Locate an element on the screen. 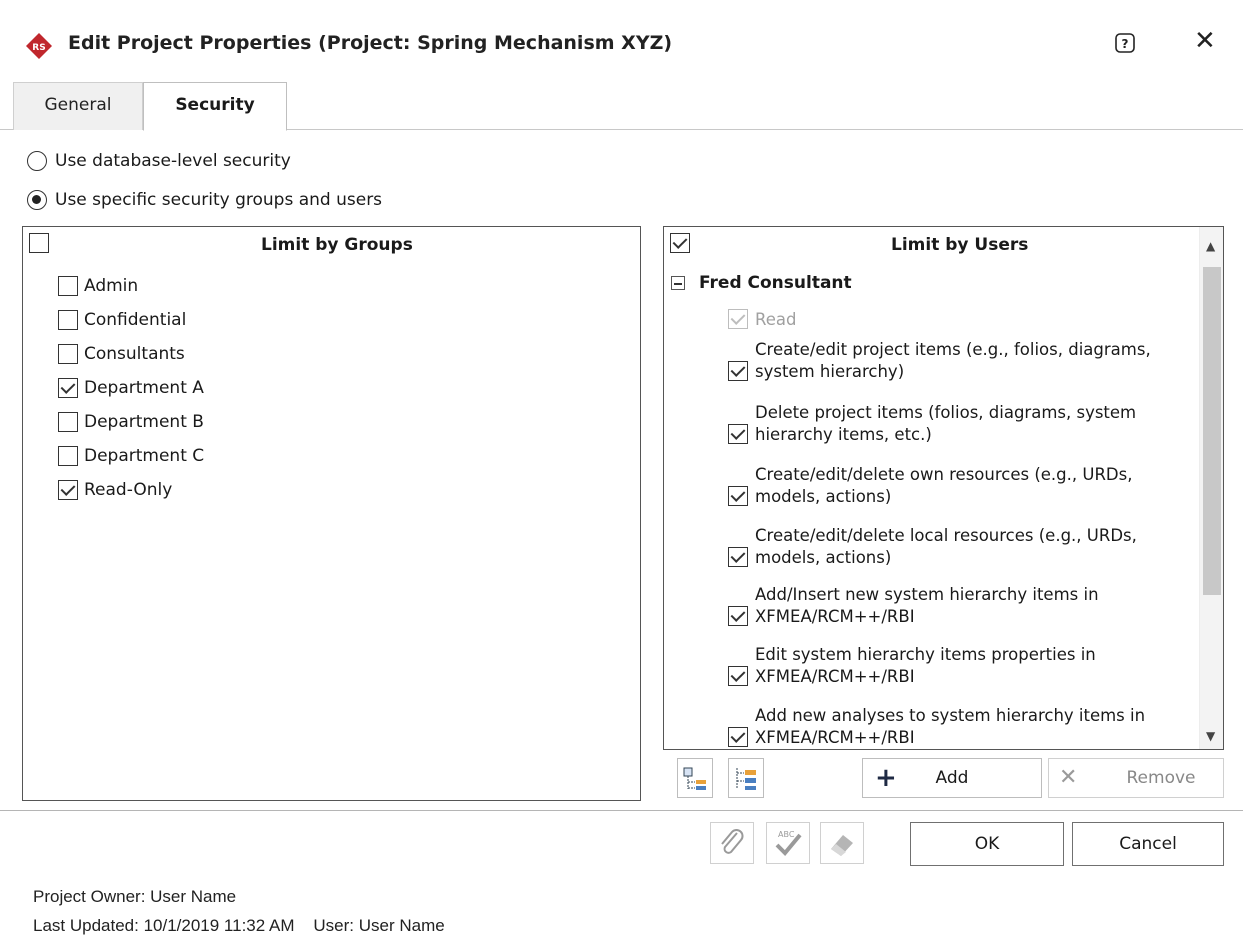  help-icon: ? is located at coordinates (1125, 43).